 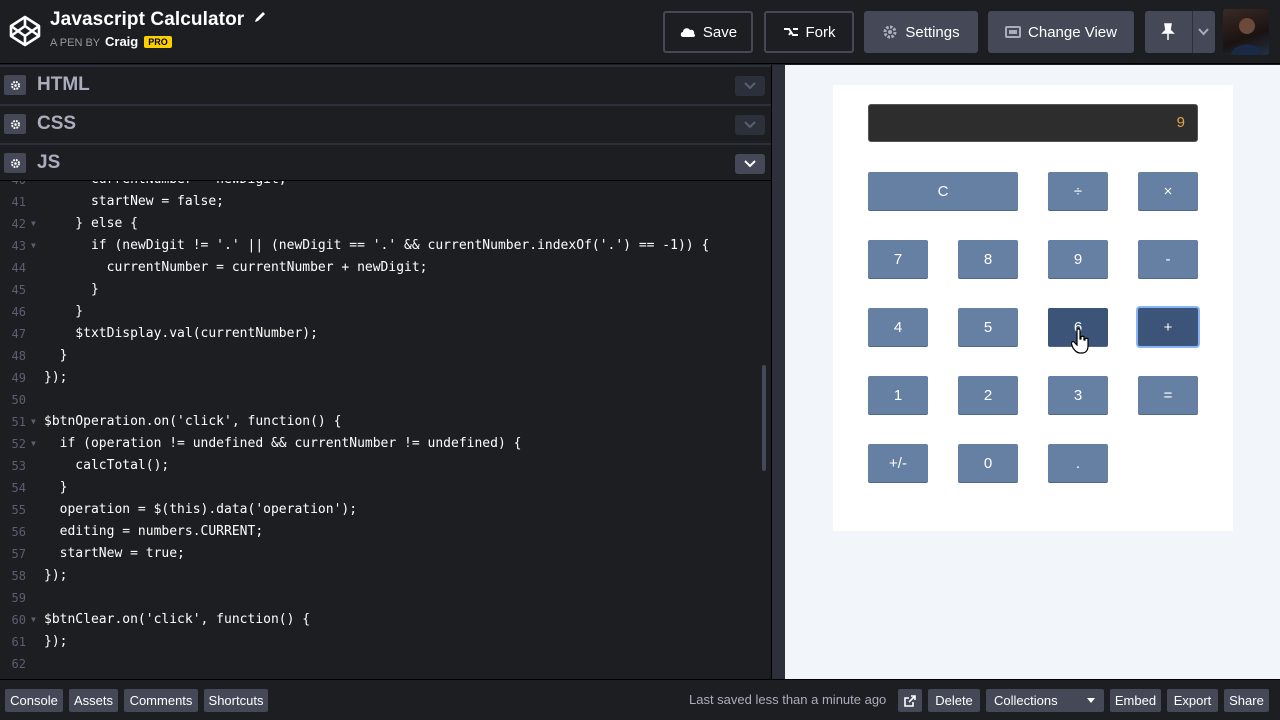 What do you see at coordinates (380, 576) in the screenshot?
I see `code-line: 58});` at bounding box center [380, 576].